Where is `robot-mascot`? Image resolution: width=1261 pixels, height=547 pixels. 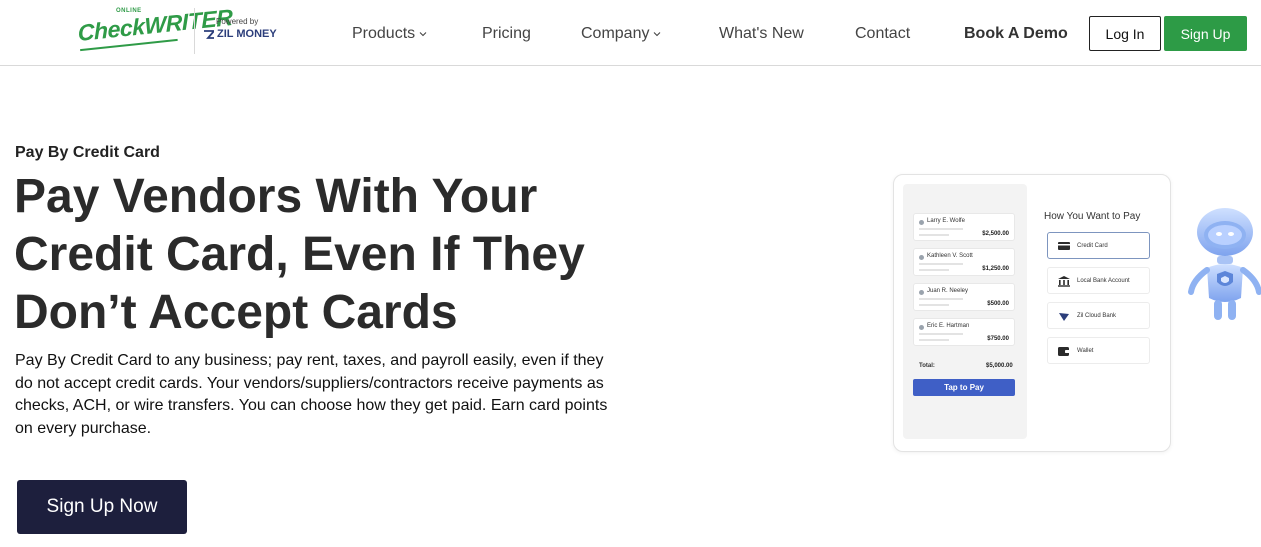 robot-mascot is located at coordinates (1224, 264).